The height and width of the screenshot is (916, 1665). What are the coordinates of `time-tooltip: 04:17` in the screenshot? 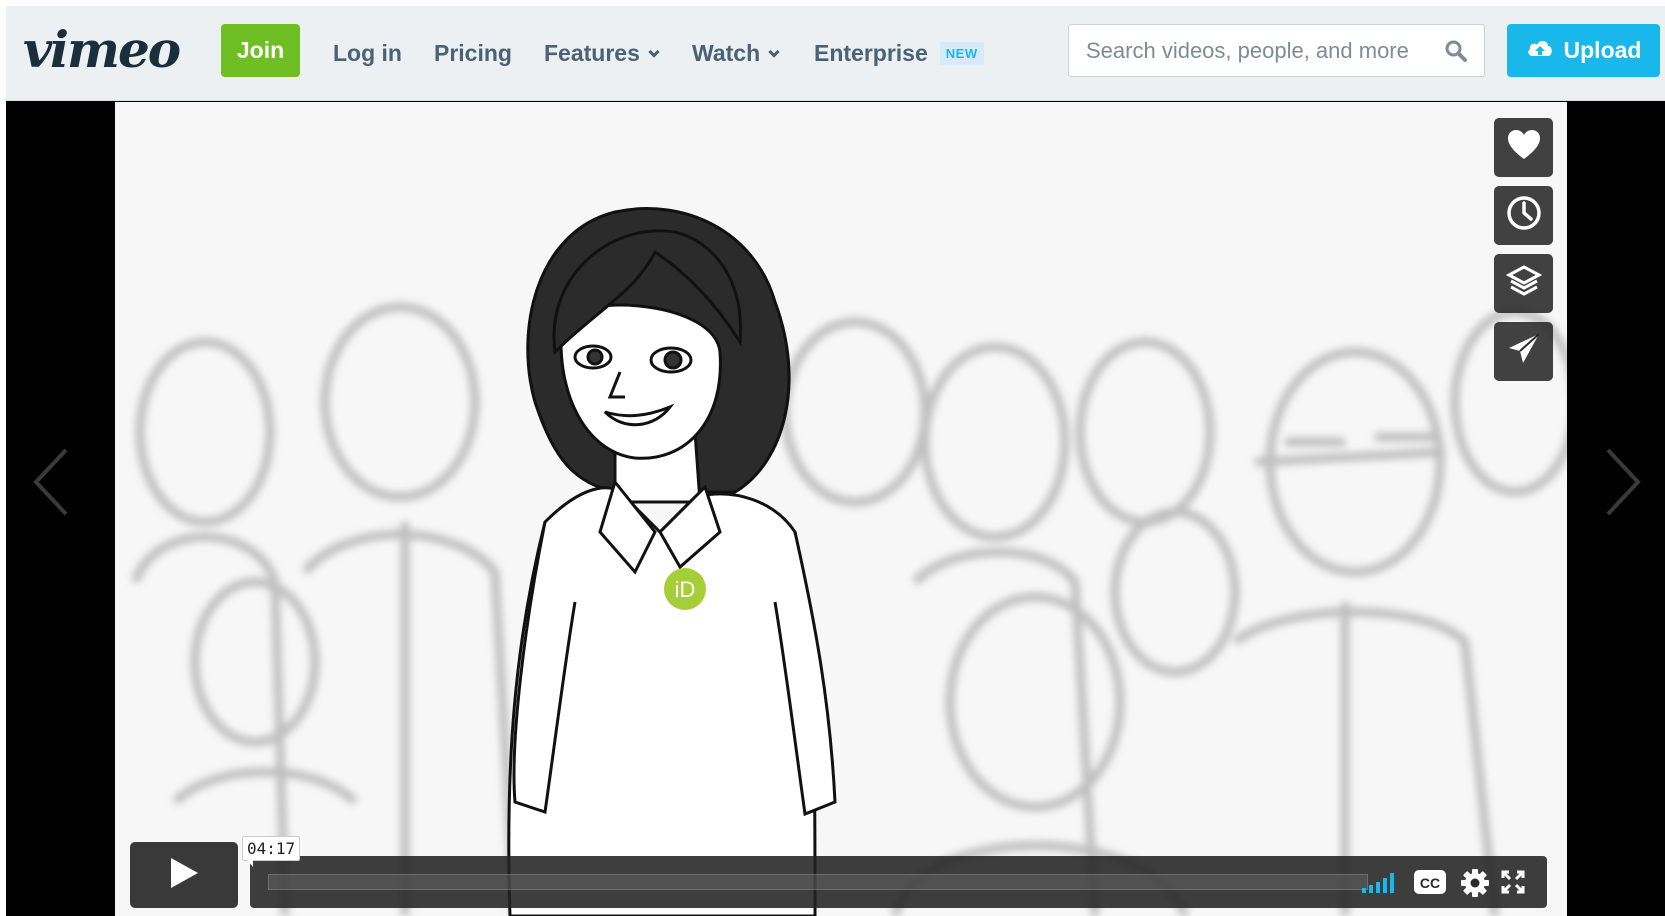 It's located at (271, 851).